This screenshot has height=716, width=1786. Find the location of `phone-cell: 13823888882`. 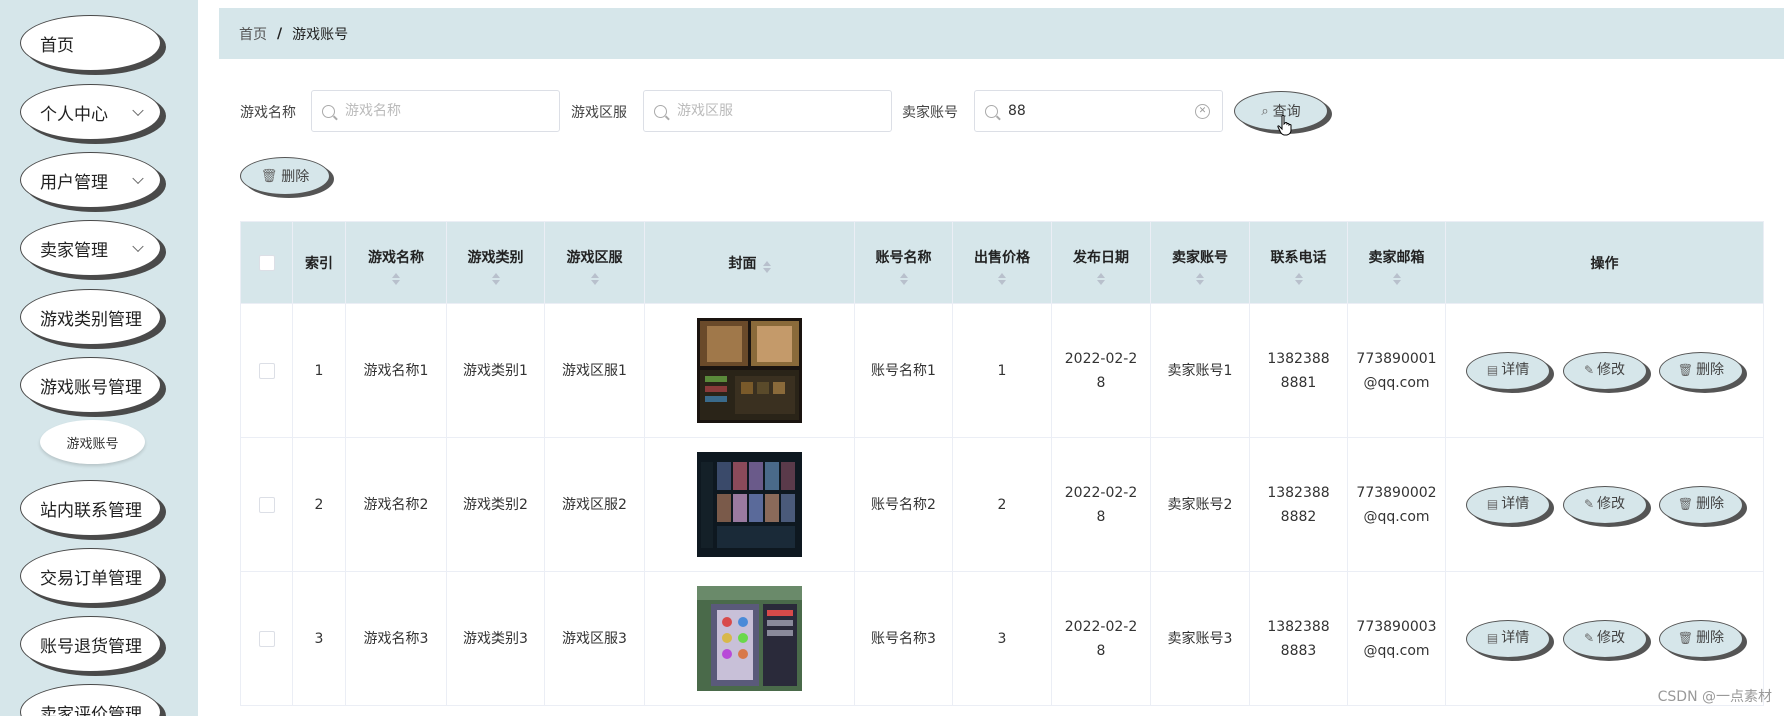

phone-cell: 13823888882 is located at coordinates (1298, 504).